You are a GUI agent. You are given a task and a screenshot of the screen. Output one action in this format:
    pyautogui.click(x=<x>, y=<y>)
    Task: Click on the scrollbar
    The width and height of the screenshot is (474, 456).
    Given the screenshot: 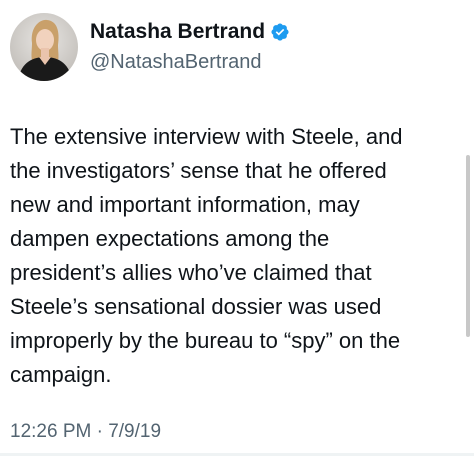 What is the action you would take?
    pyautogui.click(x=468, y=246)
    